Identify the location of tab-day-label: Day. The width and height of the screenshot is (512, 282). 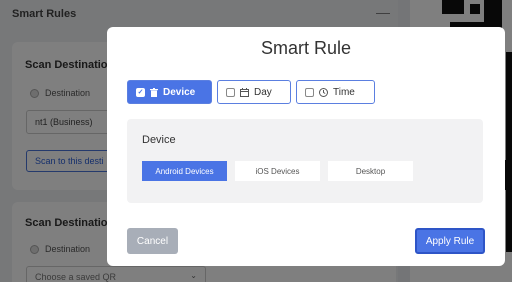
(263, 92).